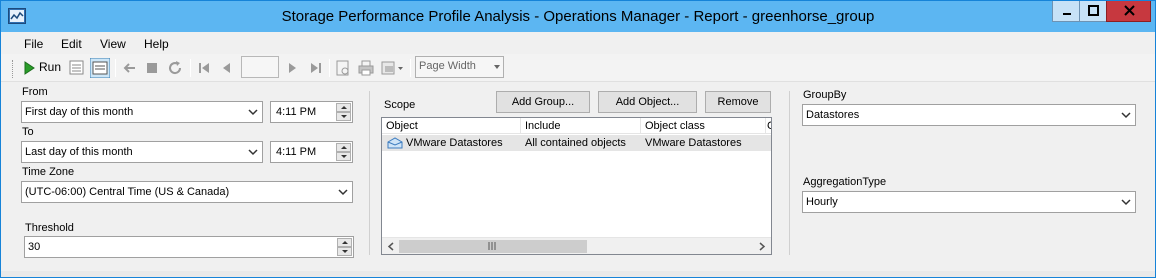 The width and height of the screenshot is (1156, 278). What do you see at coordinates (204, 68) in the screenshot?
I see `first-page-icon` at bounding box center [204, 68].